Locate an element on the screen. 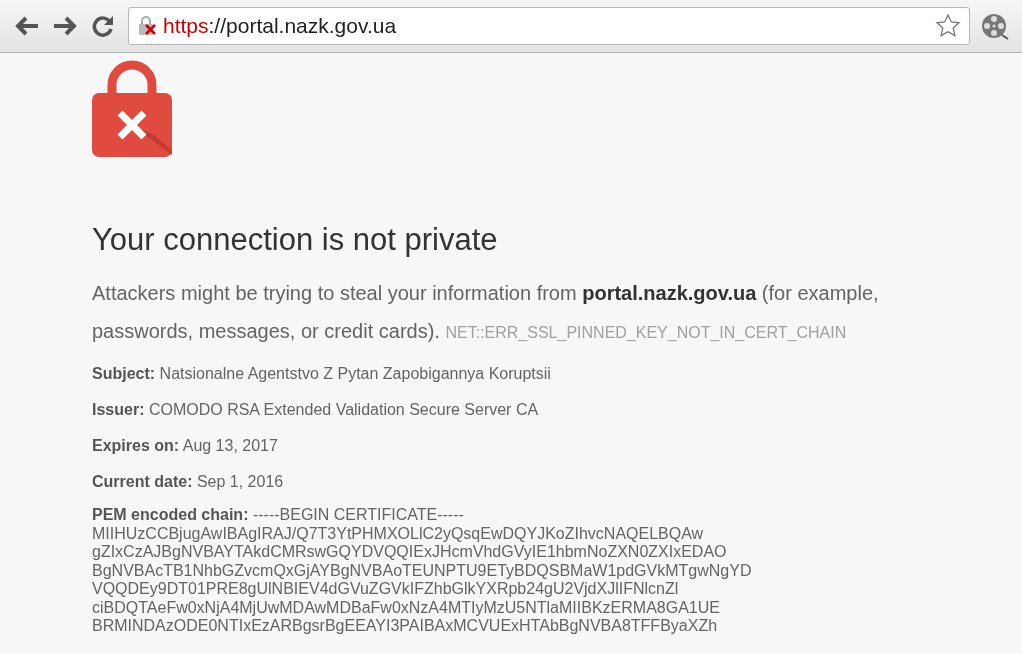 The width and height of the screenshot is (1022, 654). url-text: https://portal.nazk.gov.ua is located at coordinates (280, 26).